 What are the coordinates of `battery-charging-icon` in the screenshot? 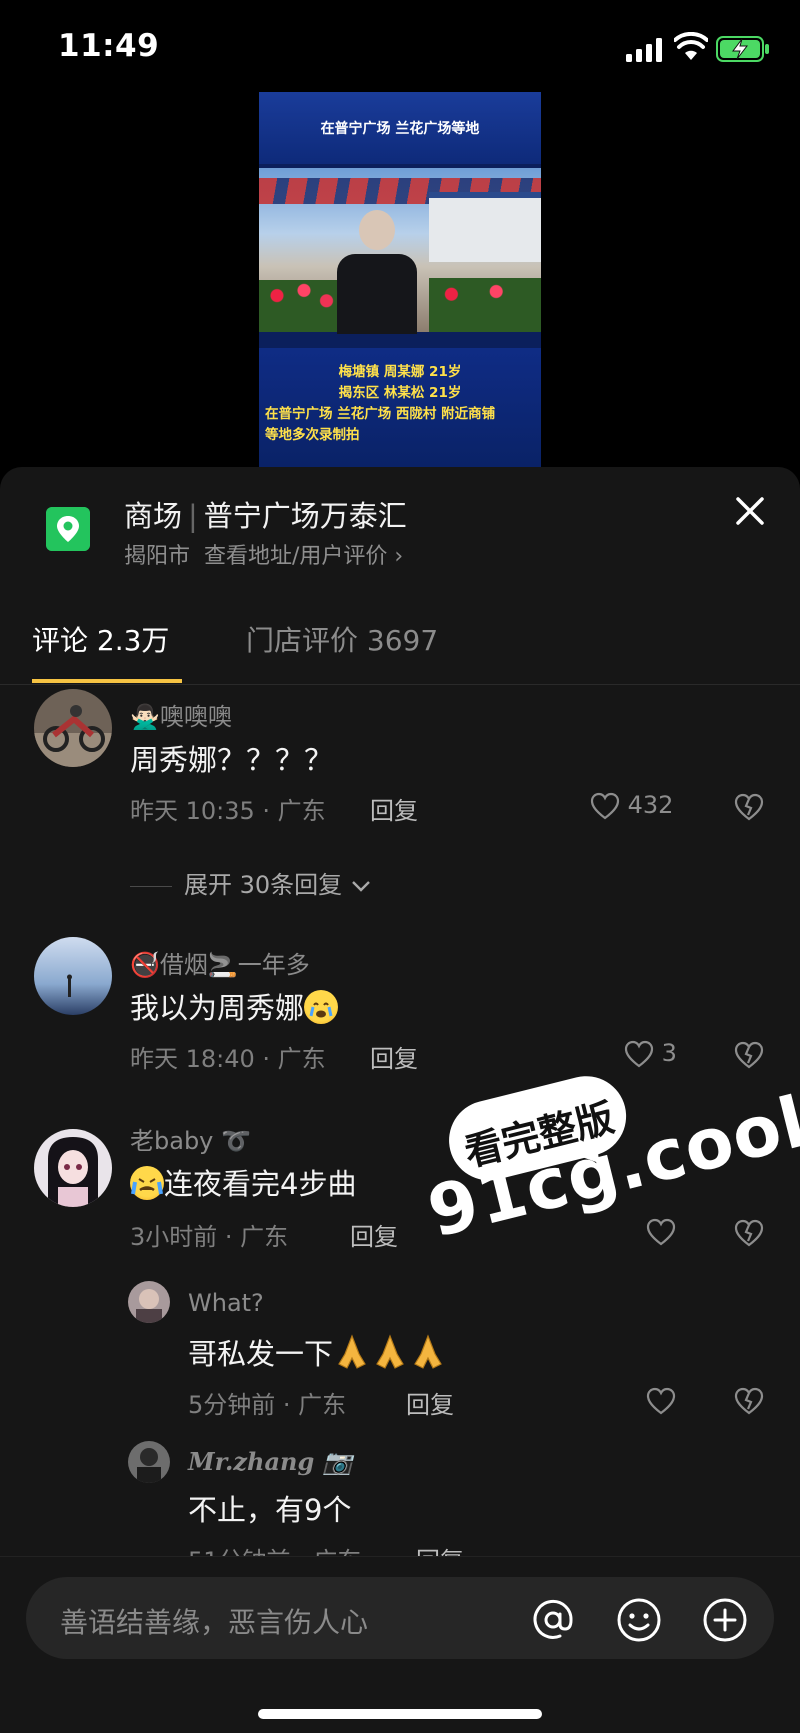 It's located at (742, 49).